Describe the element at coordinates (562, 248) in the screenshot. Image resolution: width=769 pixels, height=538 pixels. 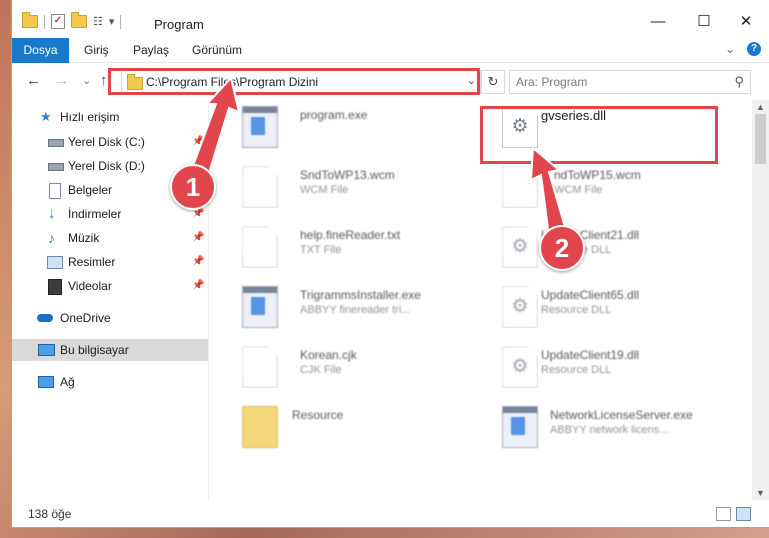
I see `step-badge-2: 2` at that location.